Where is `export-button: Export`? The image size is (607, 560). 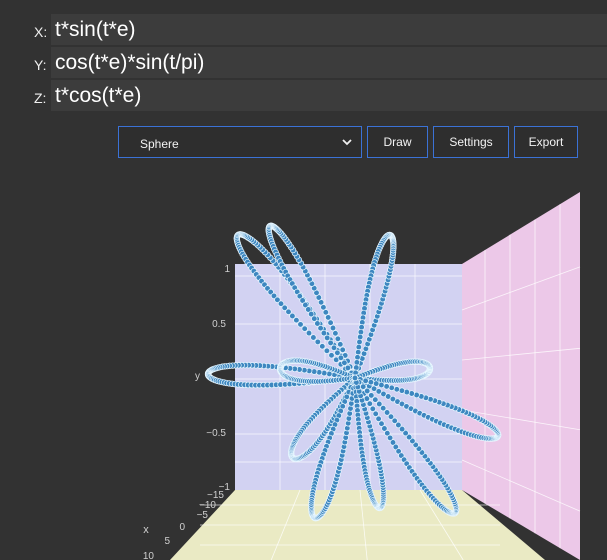 export-button: Export is located at coordinates (546, 142).